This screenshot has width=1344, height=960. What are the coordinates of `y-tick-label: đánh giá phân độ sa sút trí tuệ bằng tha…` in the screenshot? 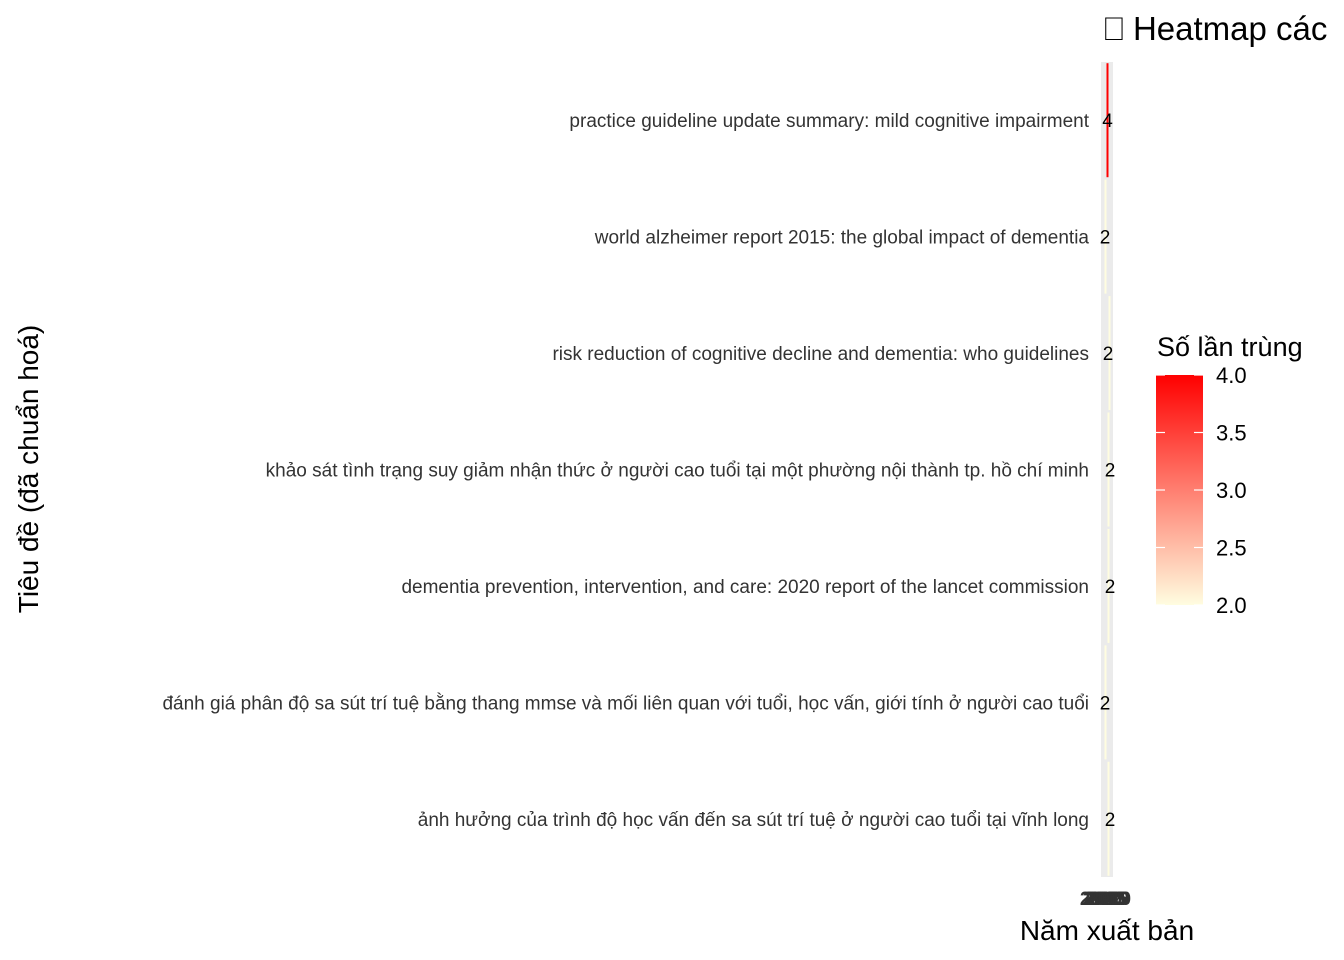 It's located at (625, 703).